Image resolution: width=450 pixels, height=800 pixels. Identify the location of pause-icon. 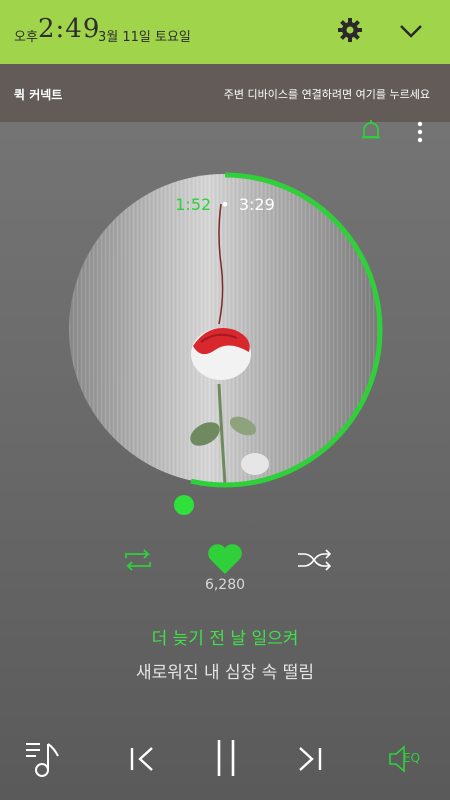
(226, 758).